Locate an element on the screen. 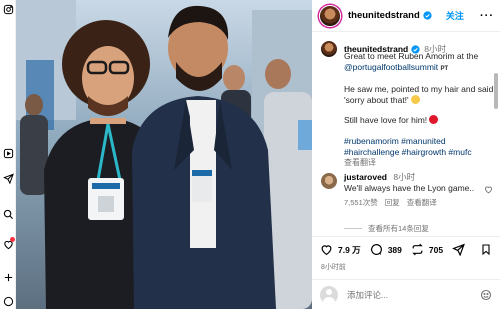 Image resolution: width=500 pixels, height=309 pixels. comment-translate-link: 查看翻译 is located at coordinates (422, 202).